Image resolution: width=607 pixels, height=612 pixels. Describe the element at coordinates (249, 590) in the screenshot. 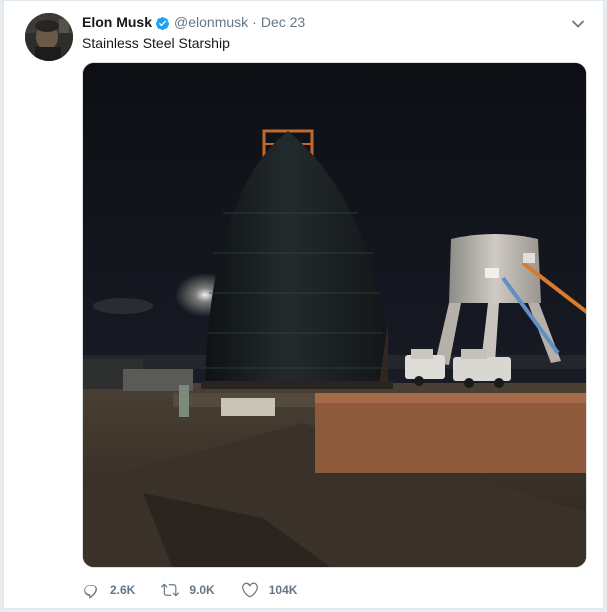

I see `heart-icon` at that location.